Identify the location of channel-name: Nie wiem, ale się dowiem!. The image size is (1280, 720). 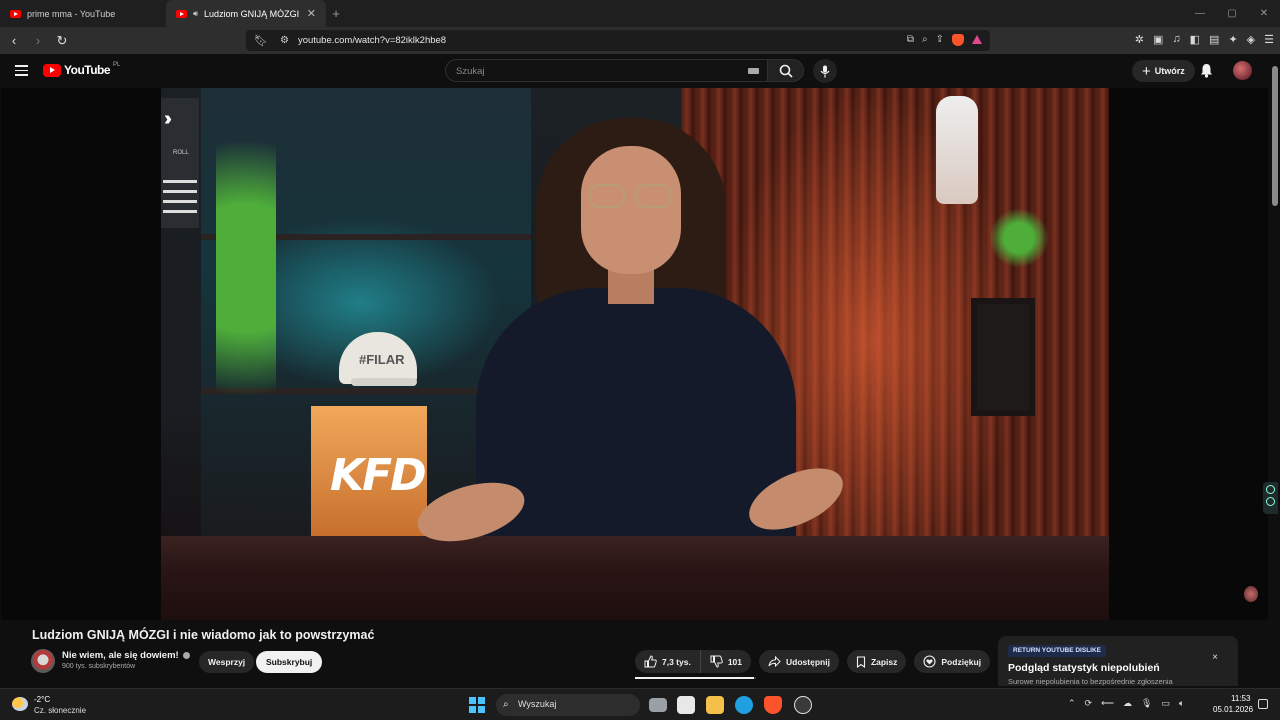
(120, 655).